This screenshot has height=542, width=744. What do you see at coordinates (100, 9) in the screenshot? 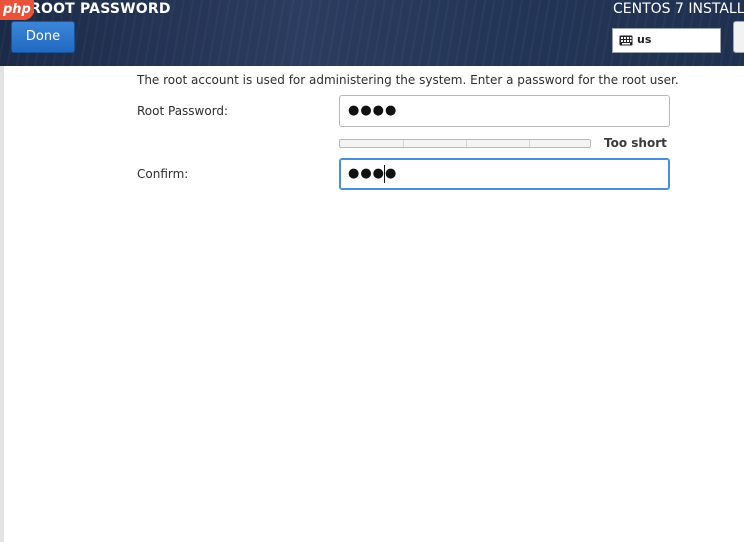
I see `screen-title: ROOT PASSWORD` at bounding box center [100, 9].